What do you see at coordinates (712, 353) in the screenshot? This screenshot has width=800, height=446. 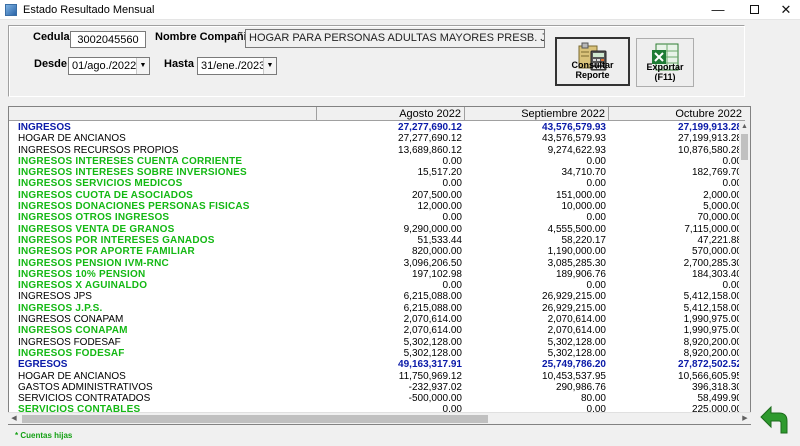 I see `value-cell: 8,920,200.00` at bounding box center [712, 353].